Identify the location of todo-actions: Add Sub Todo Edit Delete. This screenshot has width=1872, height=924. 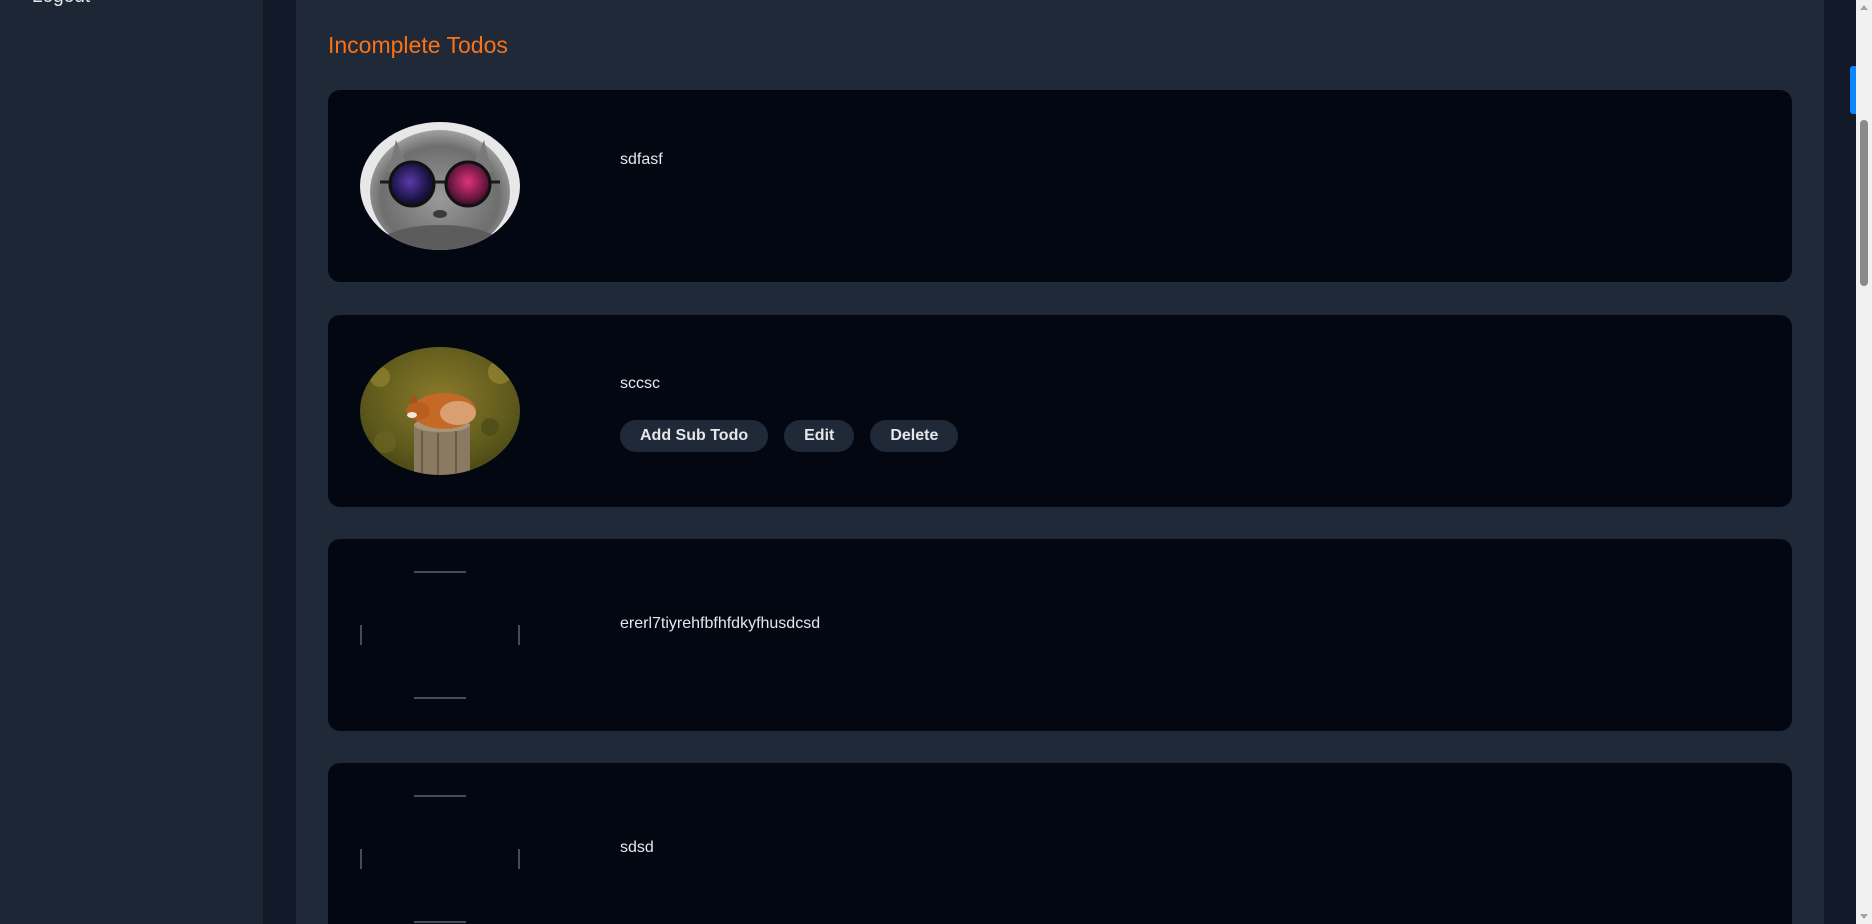
(789, 436).